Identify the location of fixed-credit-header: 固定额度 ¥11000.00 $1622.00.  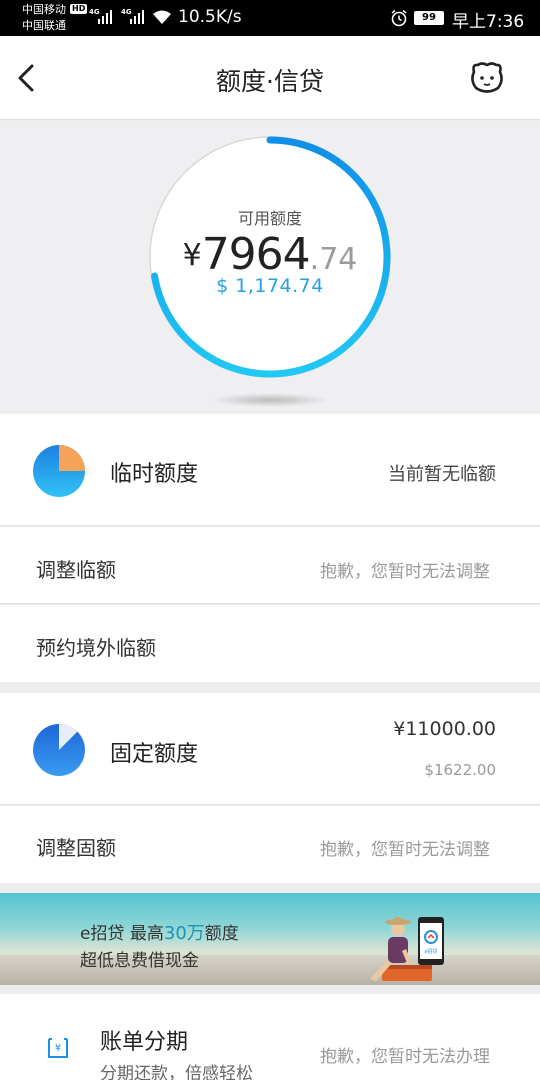
(270, 749).